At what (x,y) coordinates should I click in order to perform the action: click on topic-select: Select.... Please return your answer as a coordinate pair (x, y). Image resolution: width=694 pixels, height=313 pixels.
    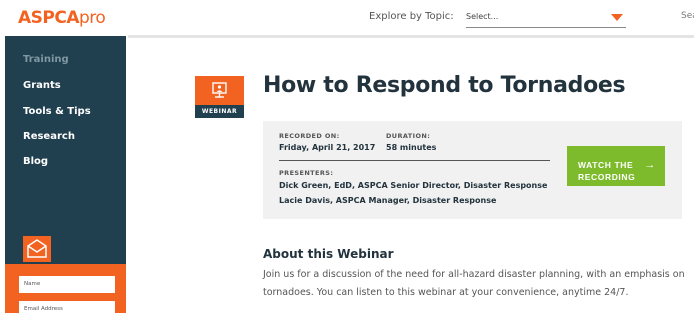
    Looking at the image, I should click on (546, 17).